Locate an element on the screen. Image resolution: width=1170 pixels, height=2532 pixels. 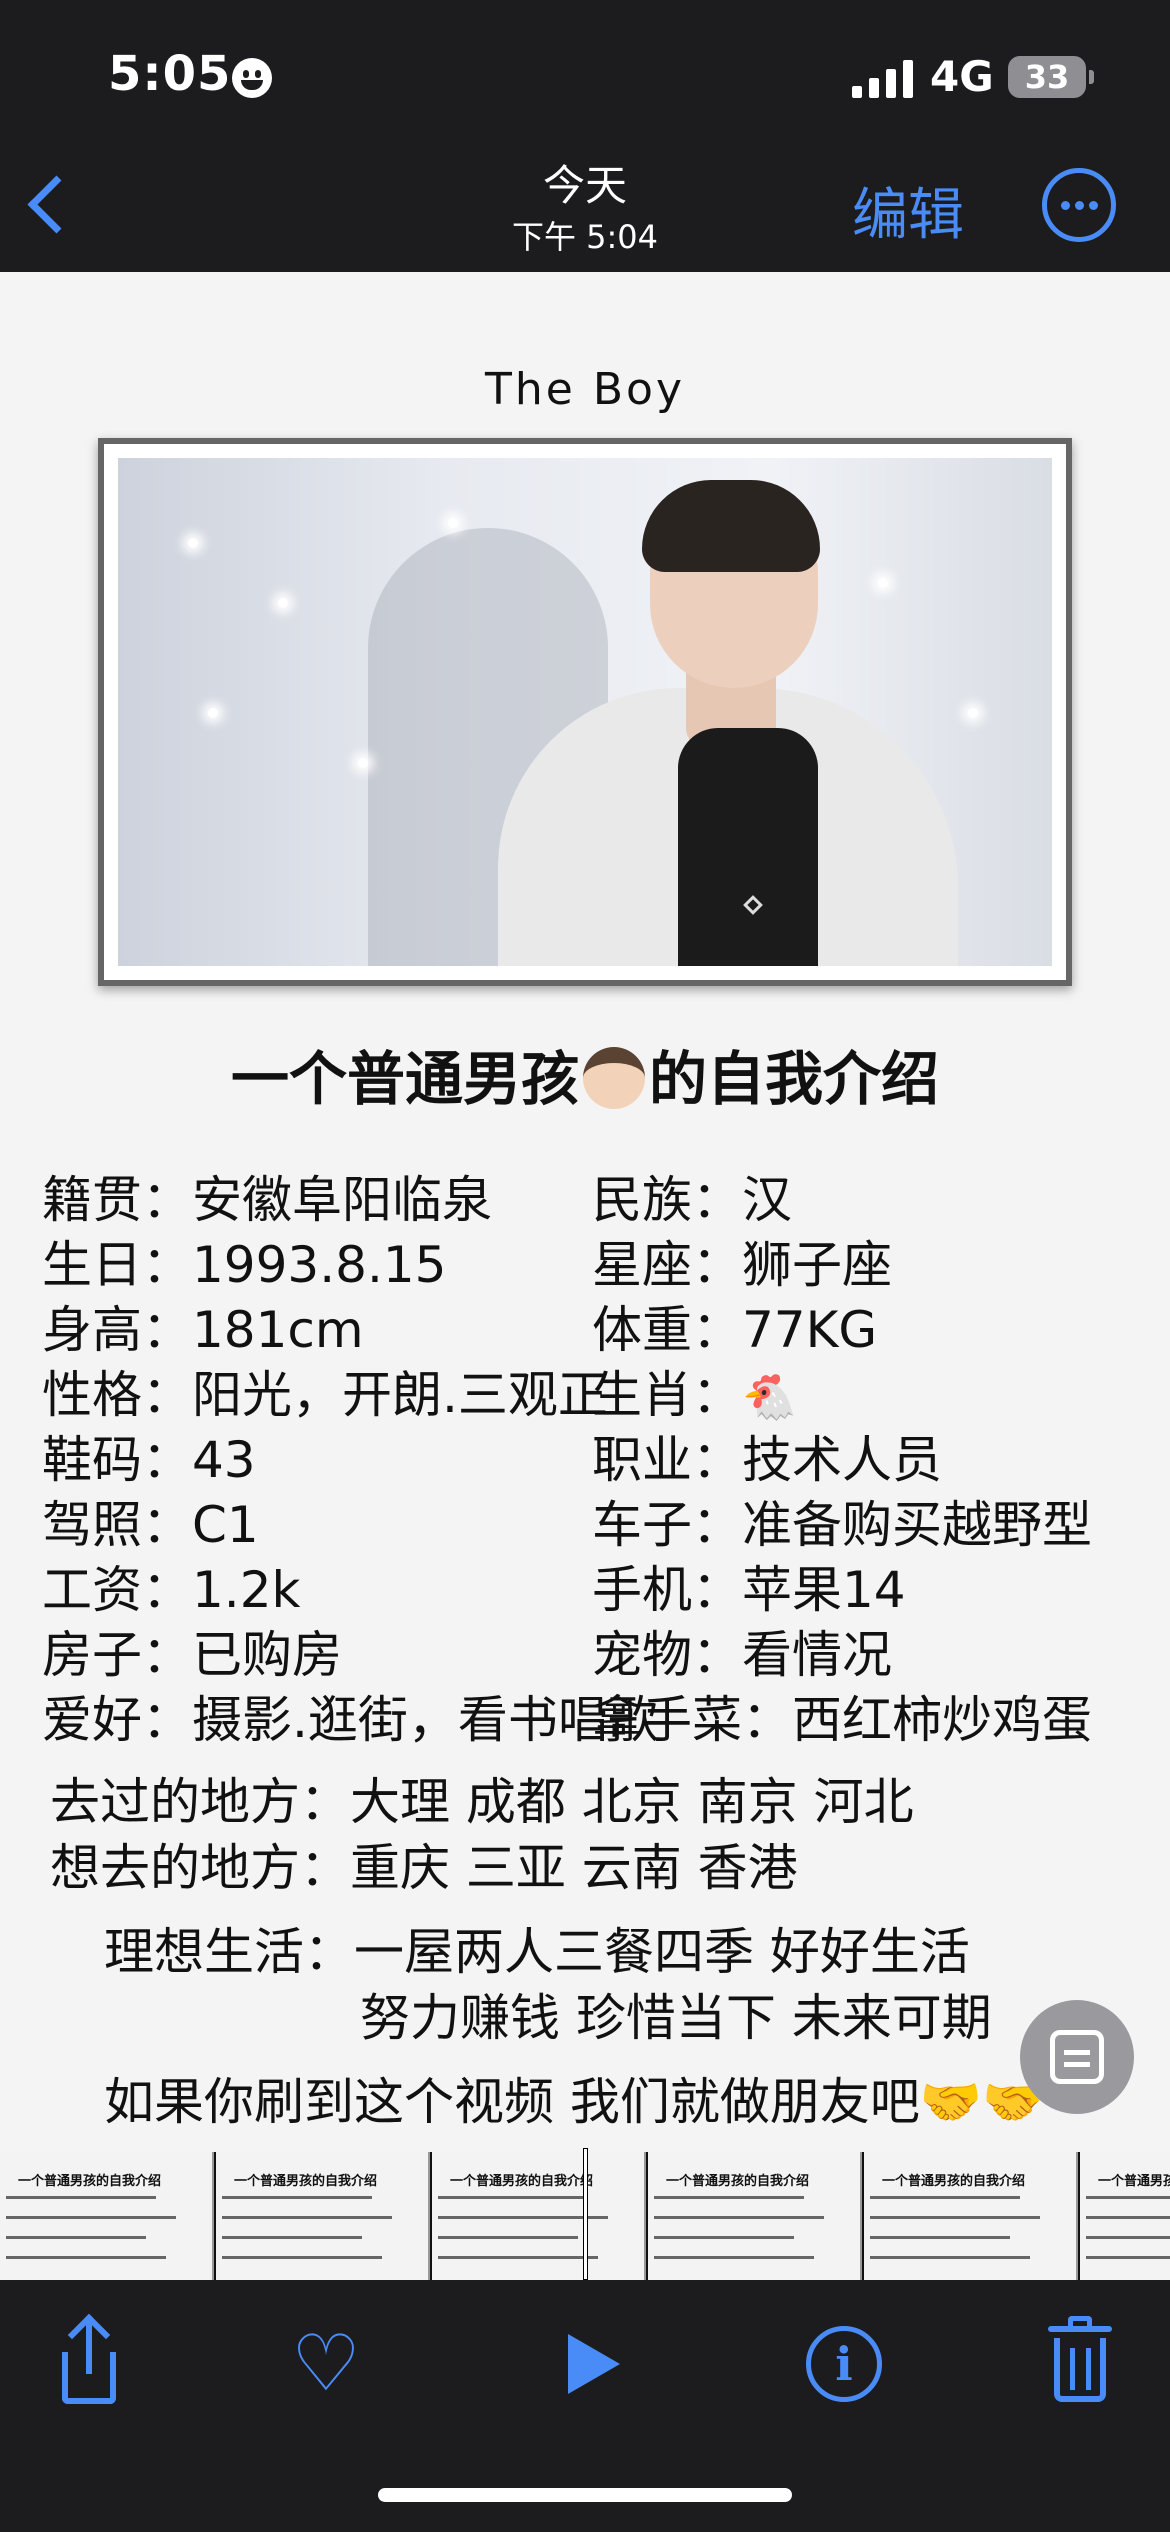
info-phone: 手机：苹果14 is located at coordinates (749, 1590).